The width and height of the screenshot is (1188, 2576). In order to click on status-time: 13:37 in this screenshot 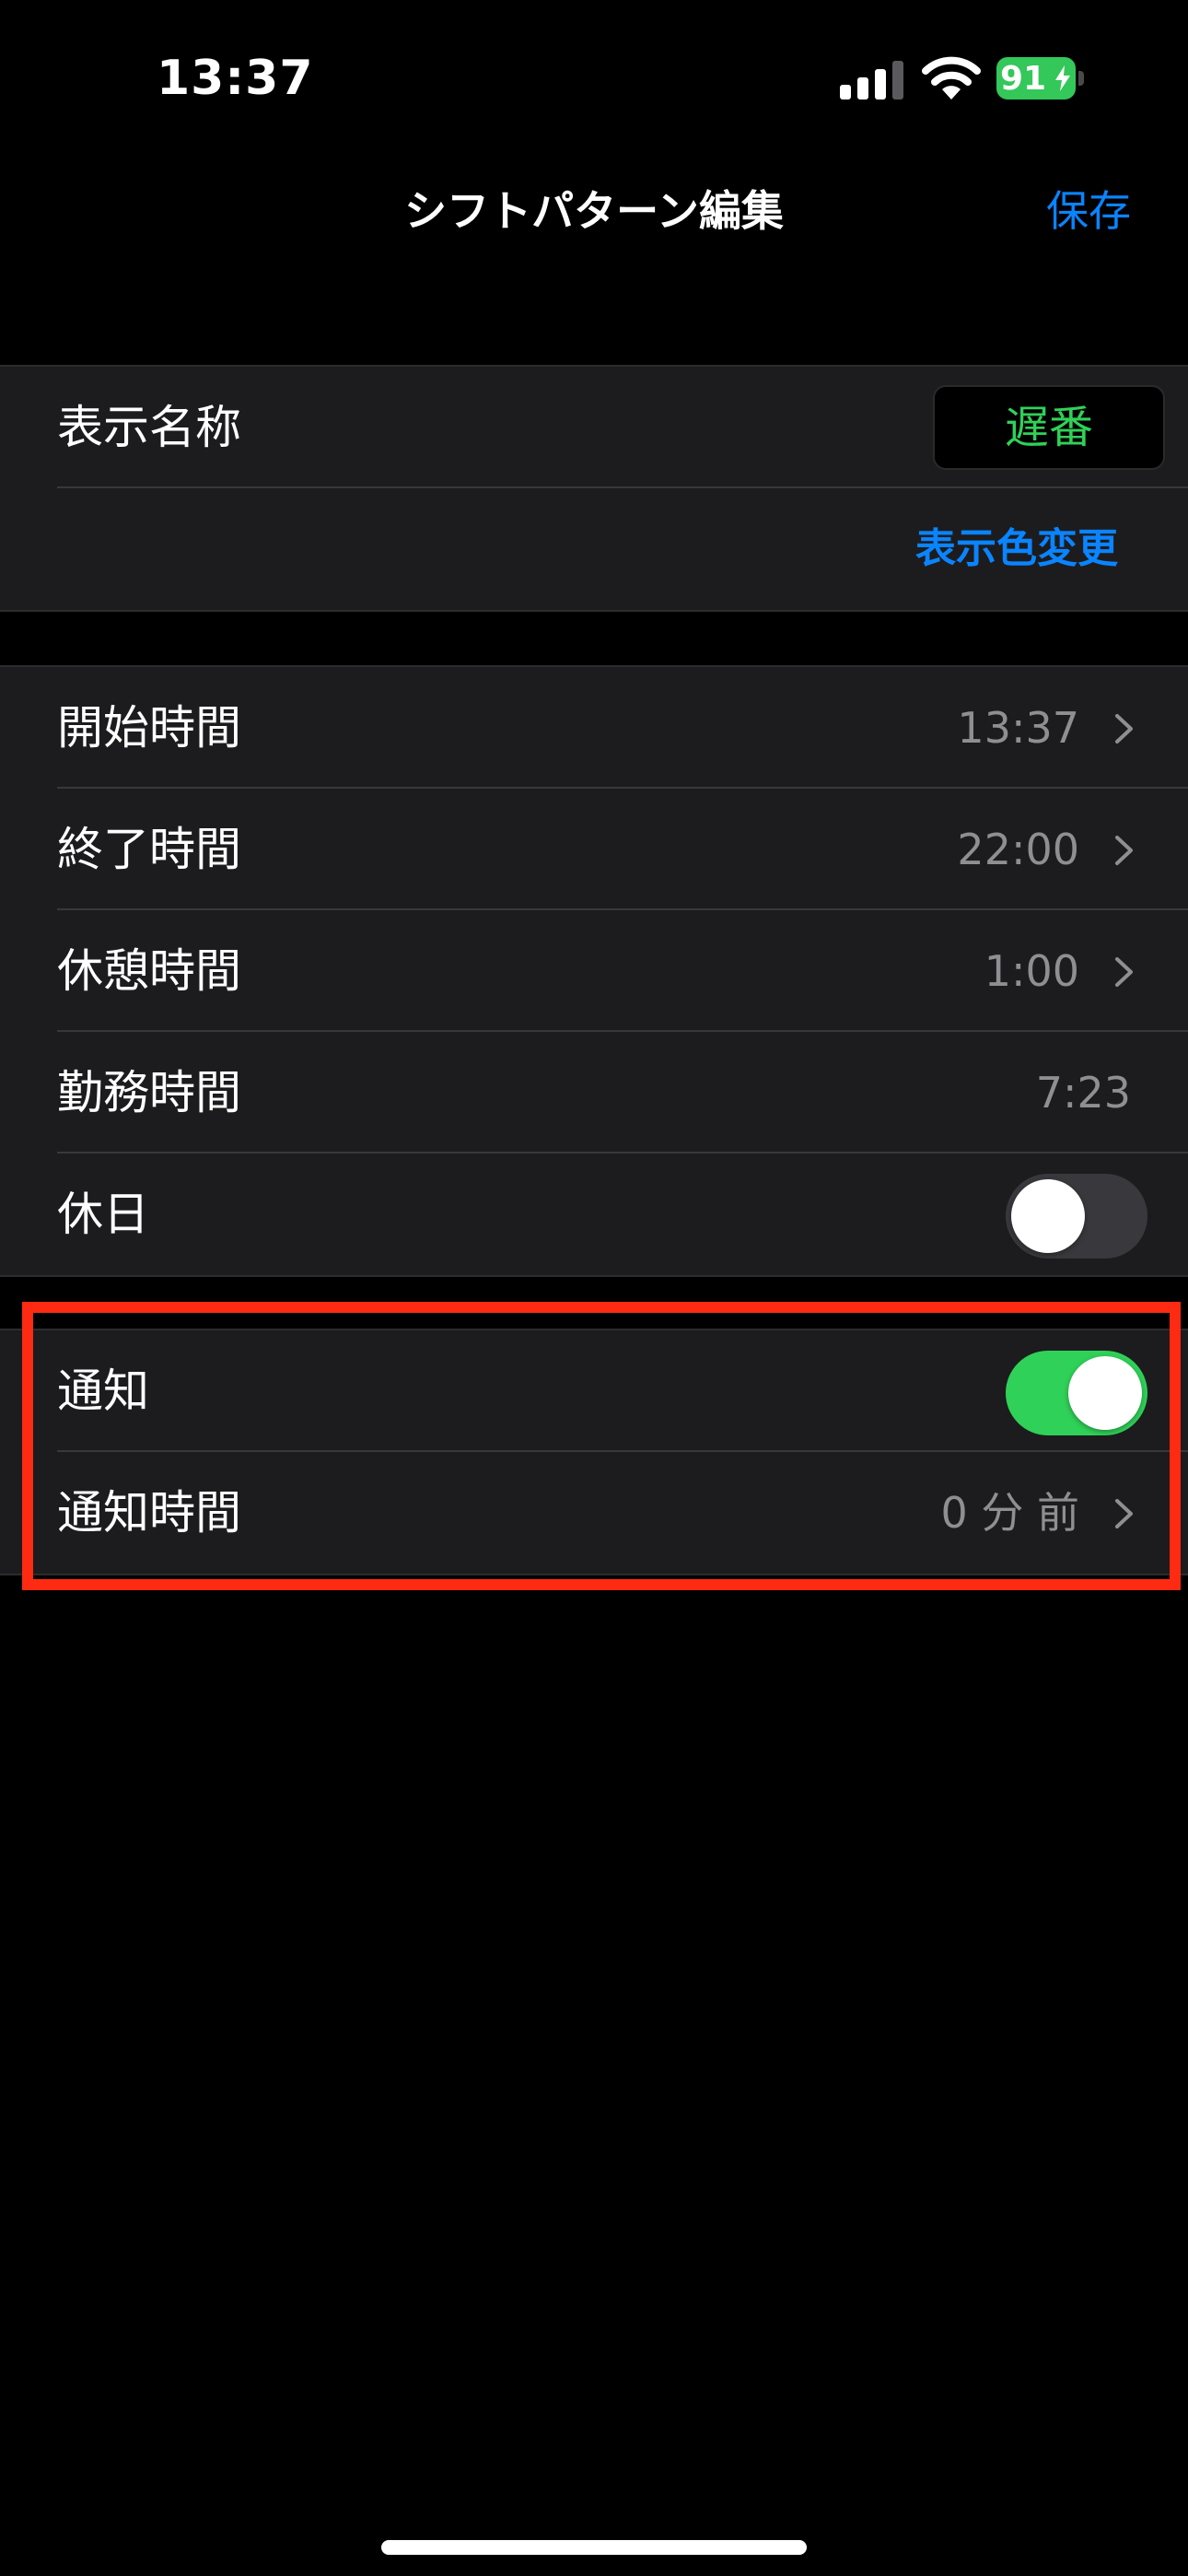, I will do `click(235, 78)`.